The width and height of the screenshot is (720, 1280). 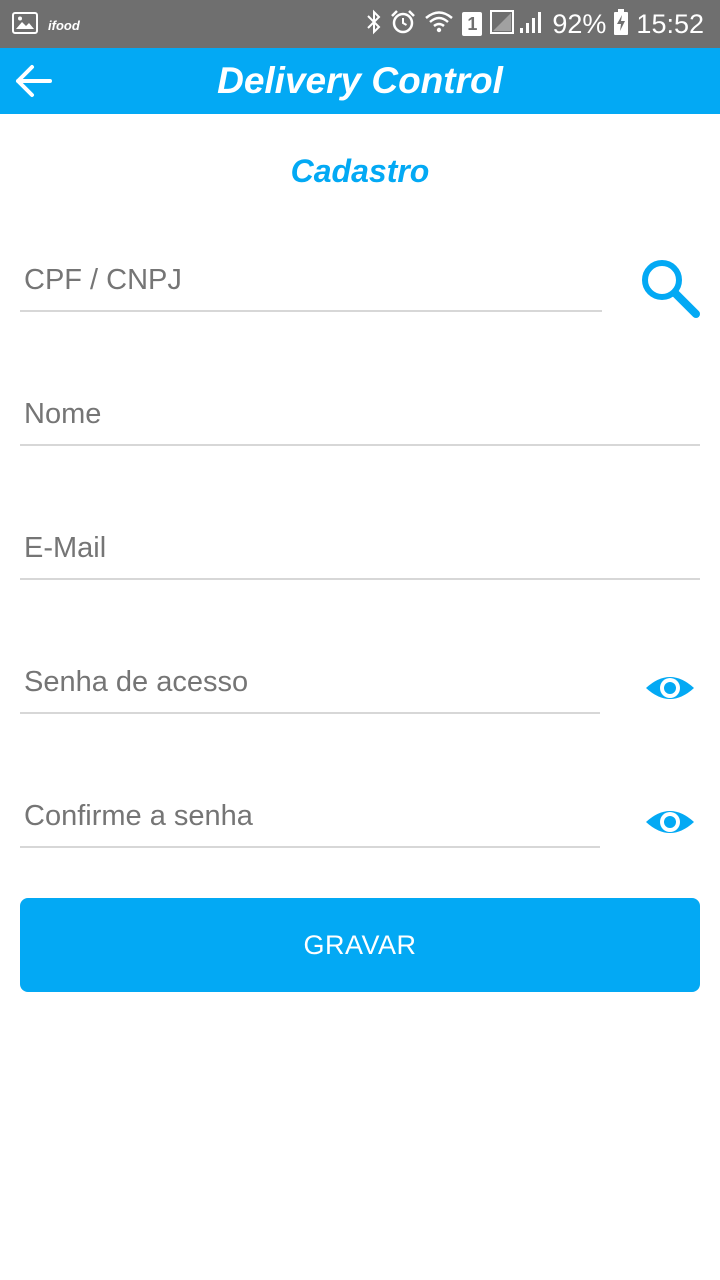 I want to click on battery-percentage: 92%, so click(x=579, y=23).